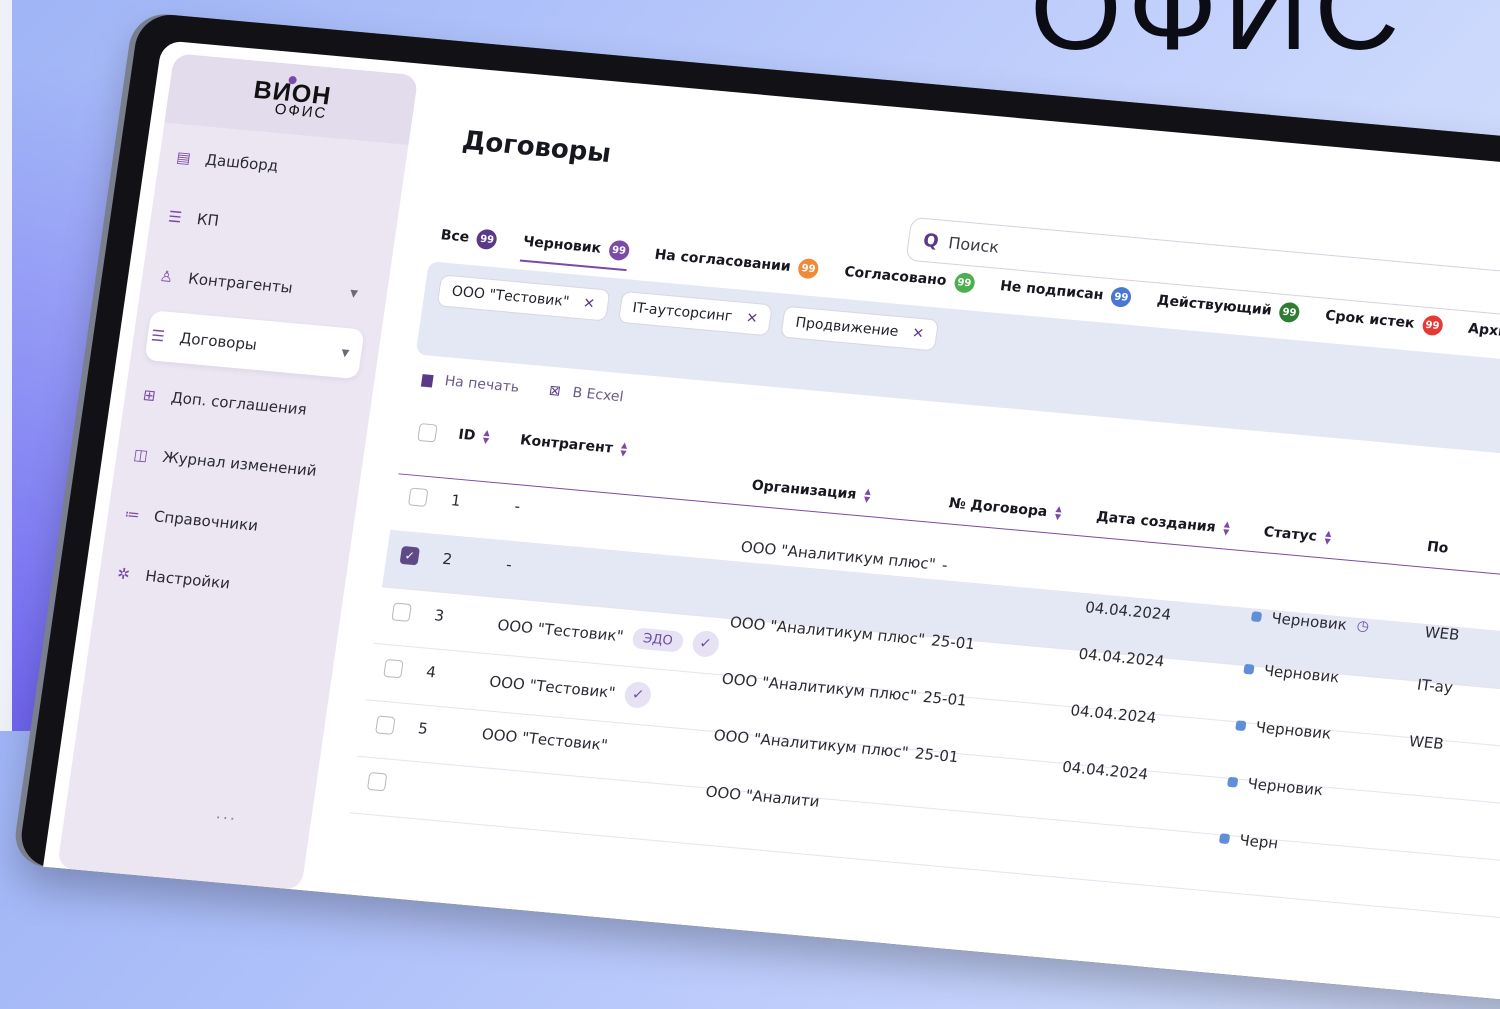 This screenshot has width=1500, height=1009. Describe the element at coordinates (237, 463) in the screenshot. I see `sidebar-item-change-log: ◫ Журнал изменений` at that location.